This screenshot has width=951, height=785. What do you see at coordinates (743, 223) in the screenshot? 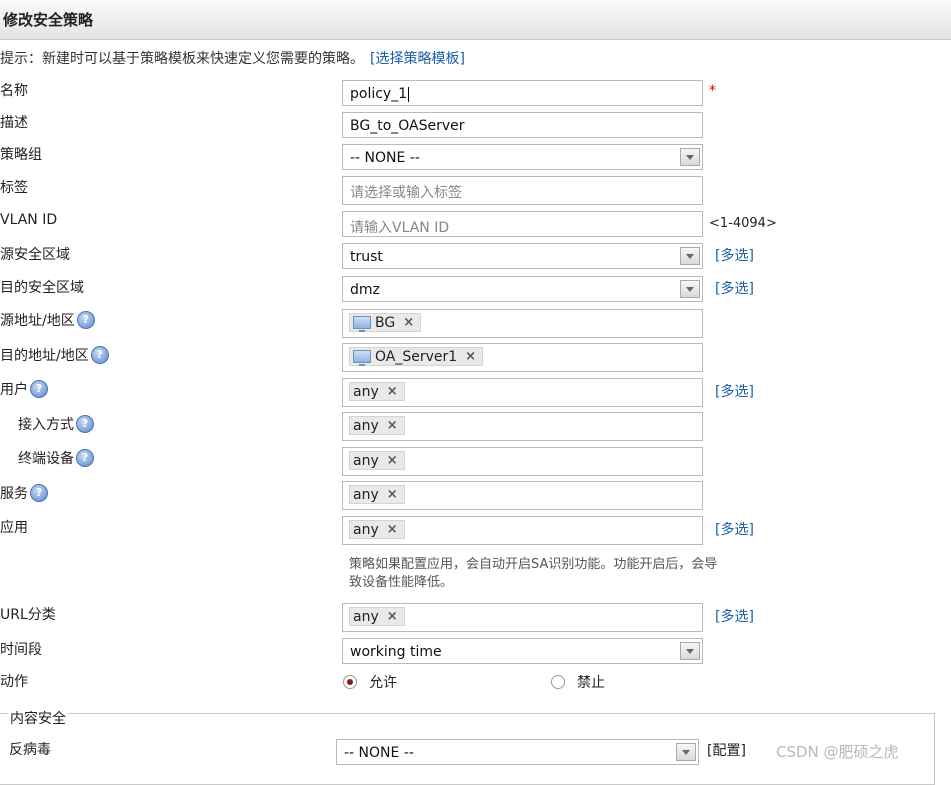
I see `vlan-range: <1-4094>` at bounding box center [743, 223].